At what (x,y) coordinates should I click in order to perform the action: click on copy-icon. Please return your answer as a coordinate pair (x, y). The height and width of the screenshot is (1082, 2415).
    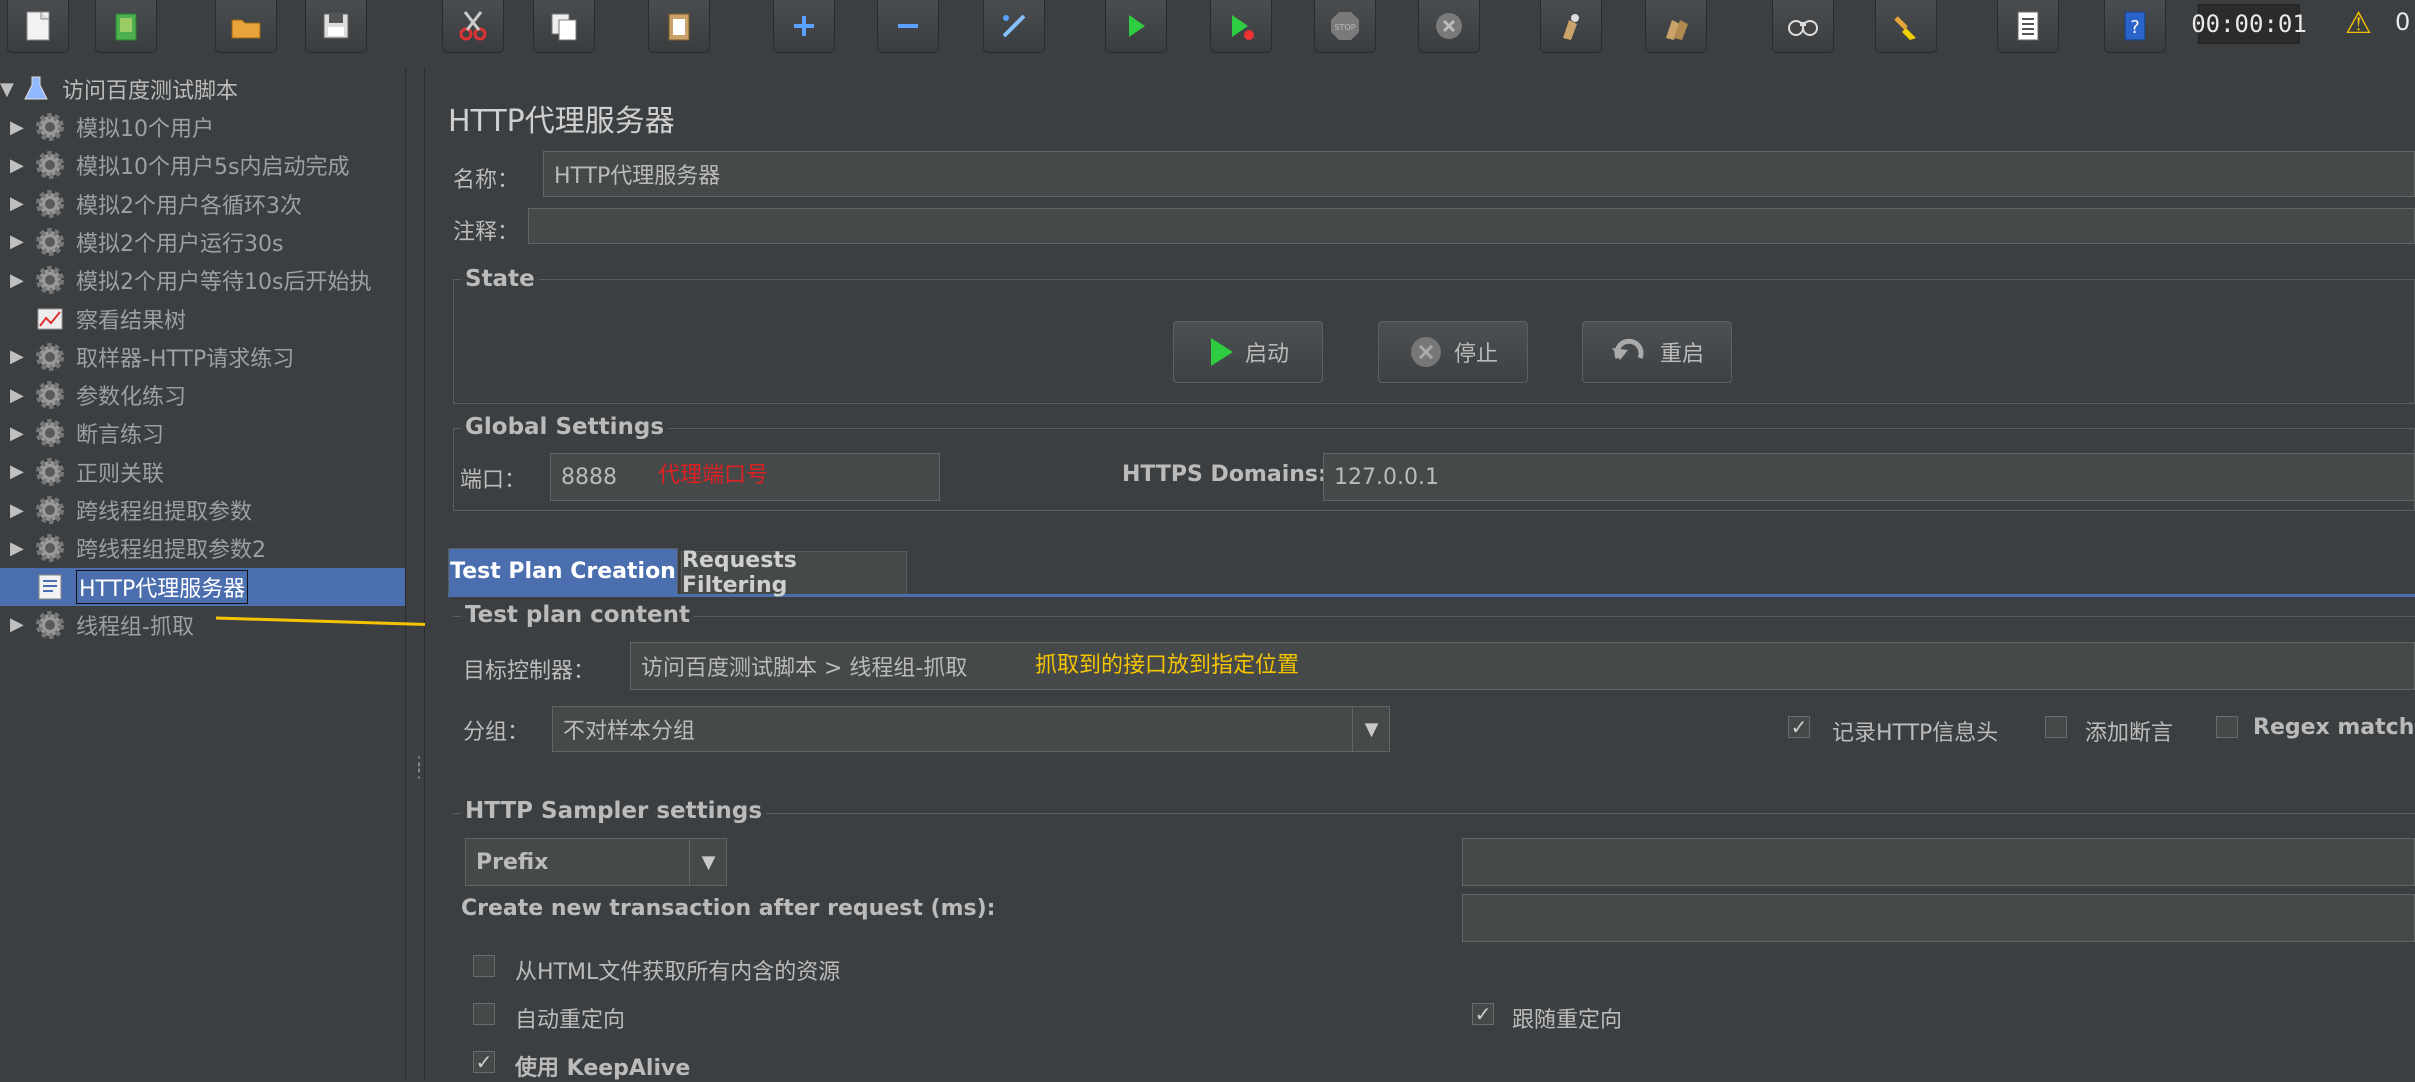
    Looking at the image, I should click on (564, 27).